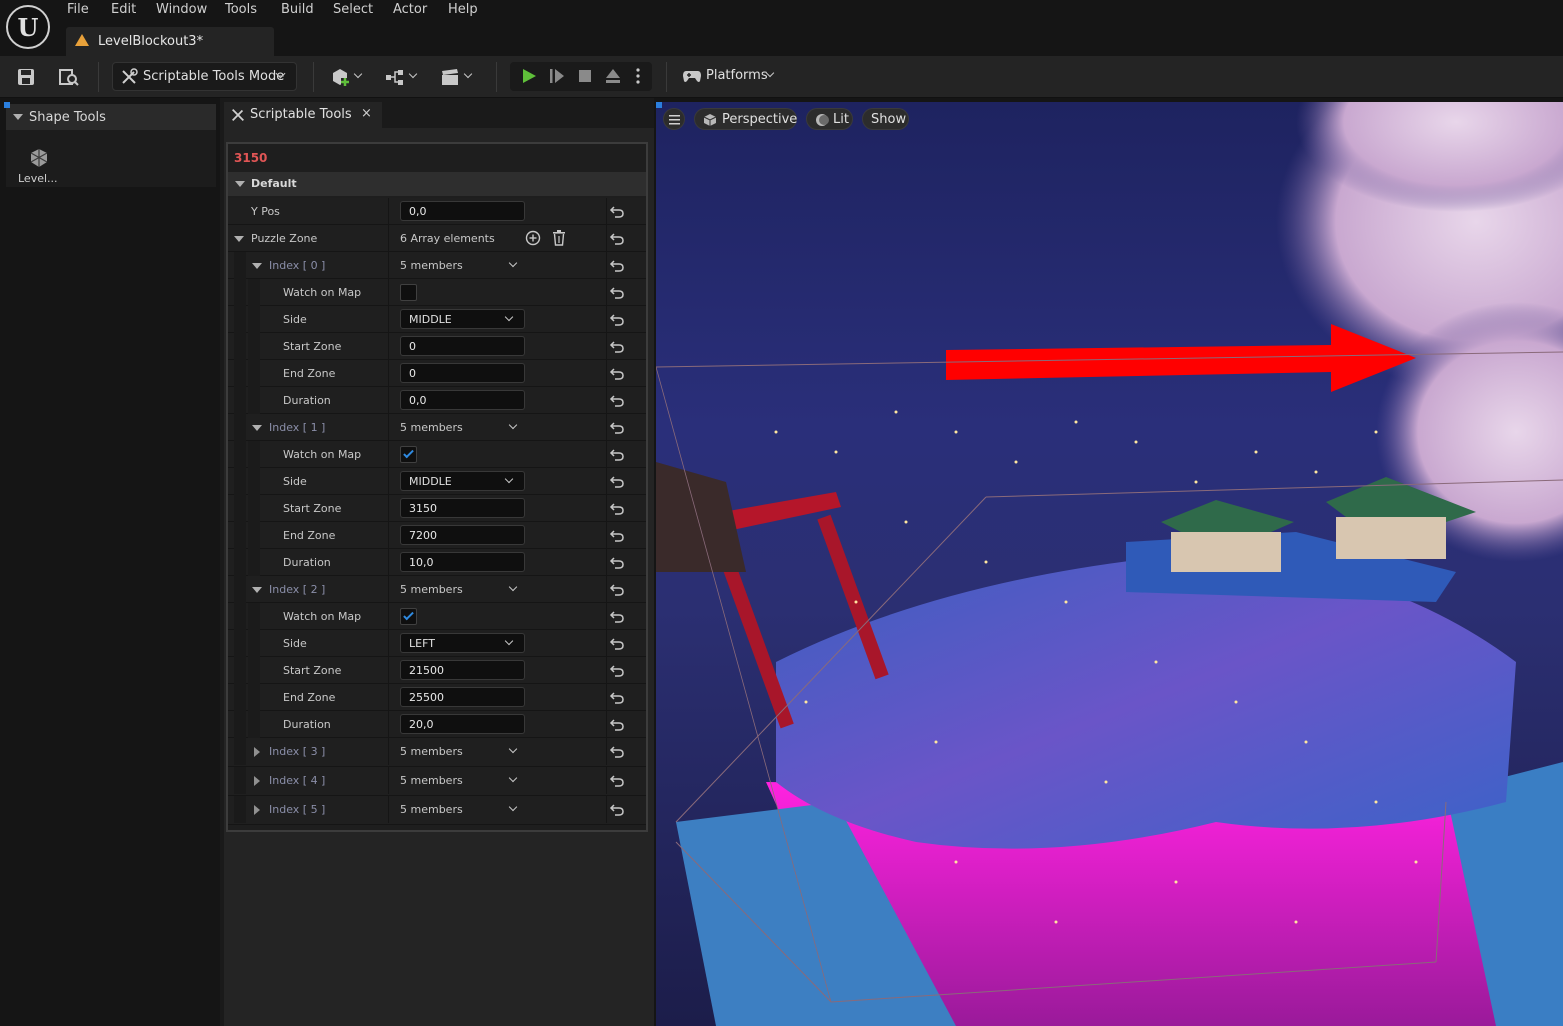 This screenshot has height=1026, width=1563. I want to click on trash-icon, so click(559, 238).